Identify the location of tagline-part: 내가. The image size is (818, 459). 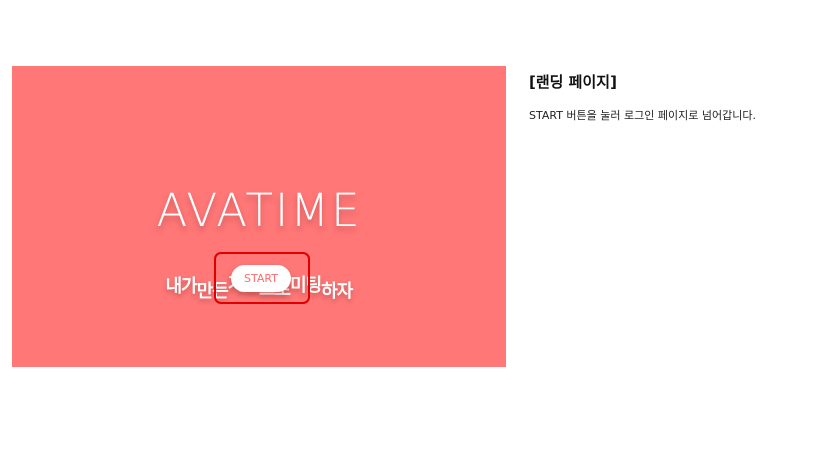
(181, 286).